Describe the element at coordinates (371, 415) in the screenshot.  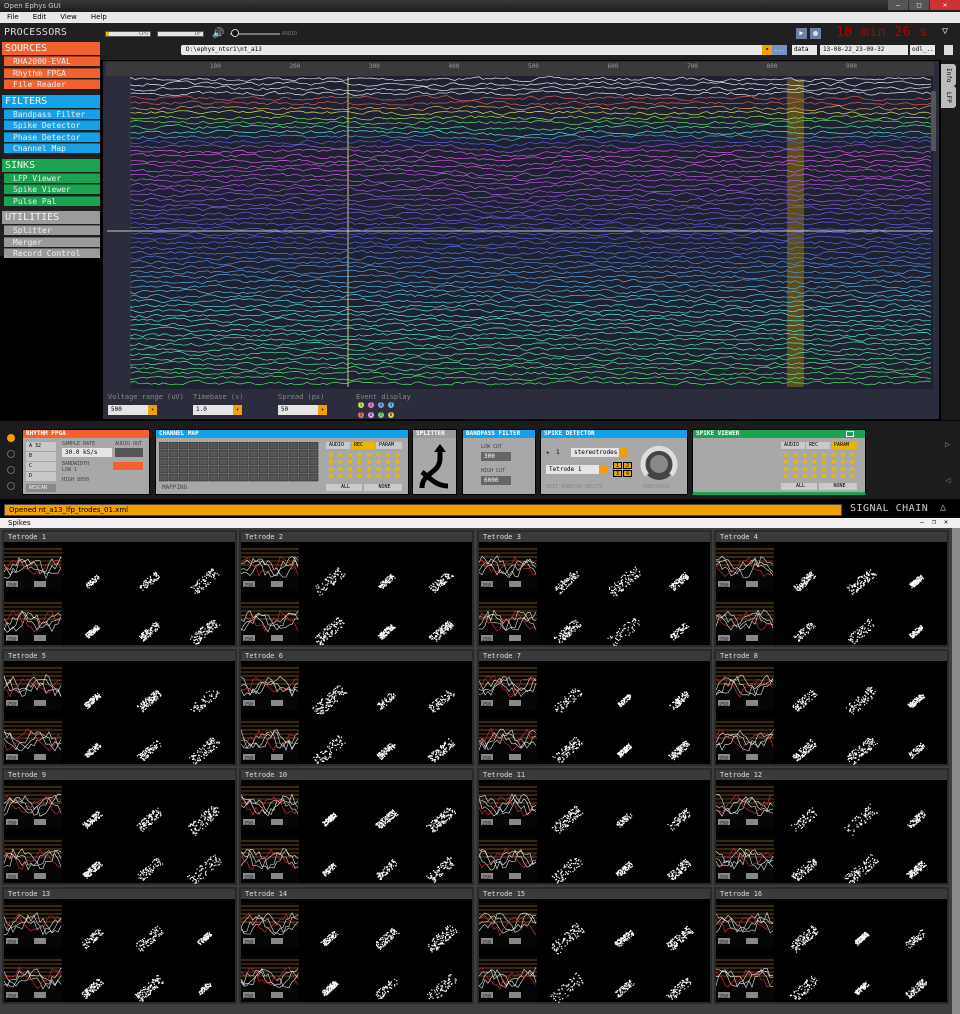
I see `event-channel-toggle: 6` at that location.